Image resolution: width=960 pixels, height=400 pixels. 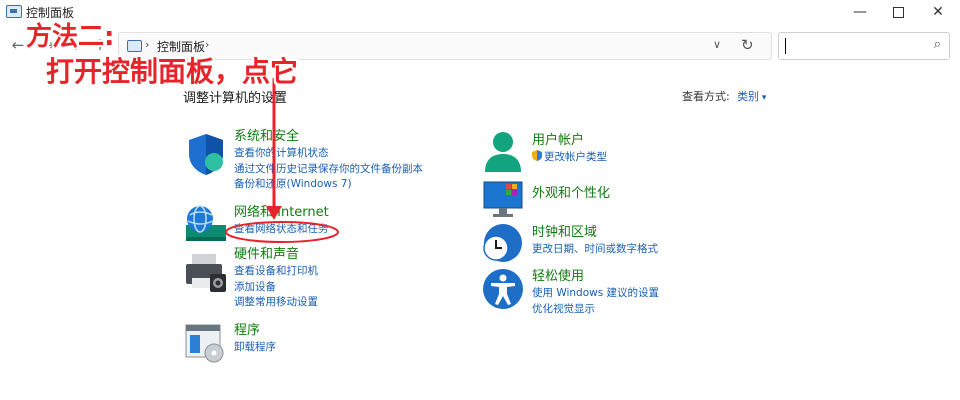 I want to click on category-ease-of-access: 轻松使用 使用 Windows 建议的设置 优化视觉显示, so click(x=595, y=292).